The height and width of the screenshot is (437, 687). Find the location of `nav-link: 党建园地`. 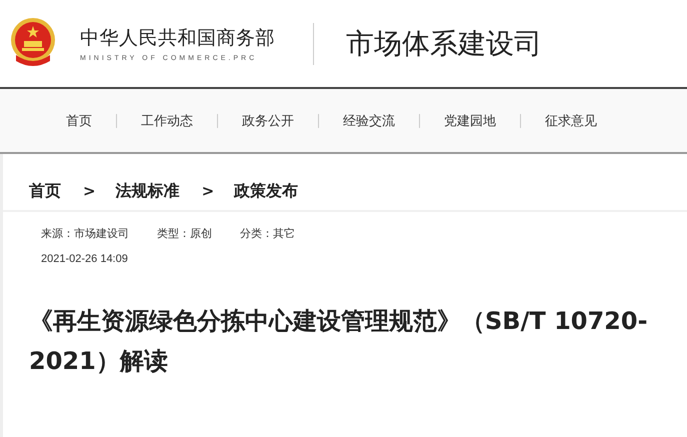

nav-link: 党建园地 is located at coordinates (470, 121).